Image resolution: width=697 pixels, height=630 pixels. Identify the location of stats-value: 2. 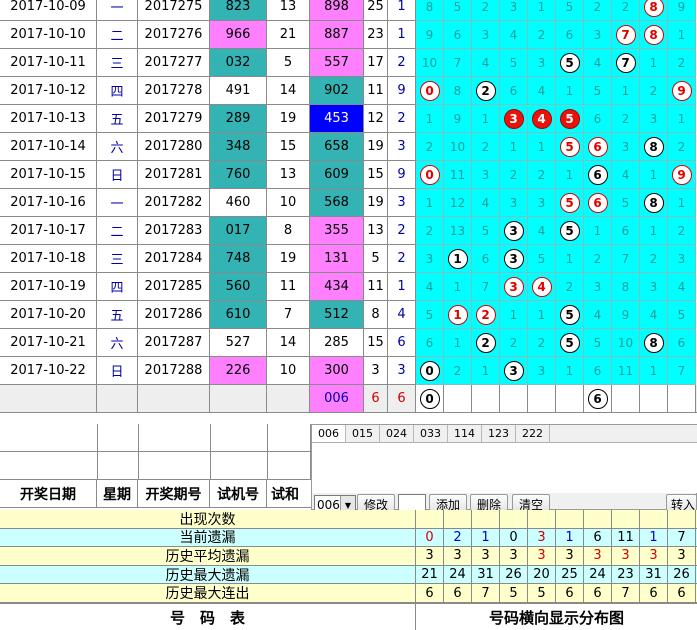
(458, 537).